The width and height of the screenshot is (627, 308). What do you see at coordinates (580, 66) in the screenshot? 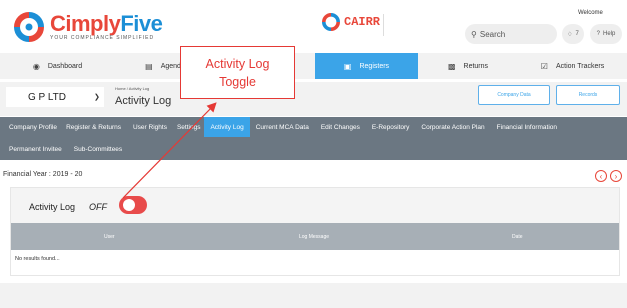
I see `nav-label: Action Trackers` at bounding box center [580, 66].